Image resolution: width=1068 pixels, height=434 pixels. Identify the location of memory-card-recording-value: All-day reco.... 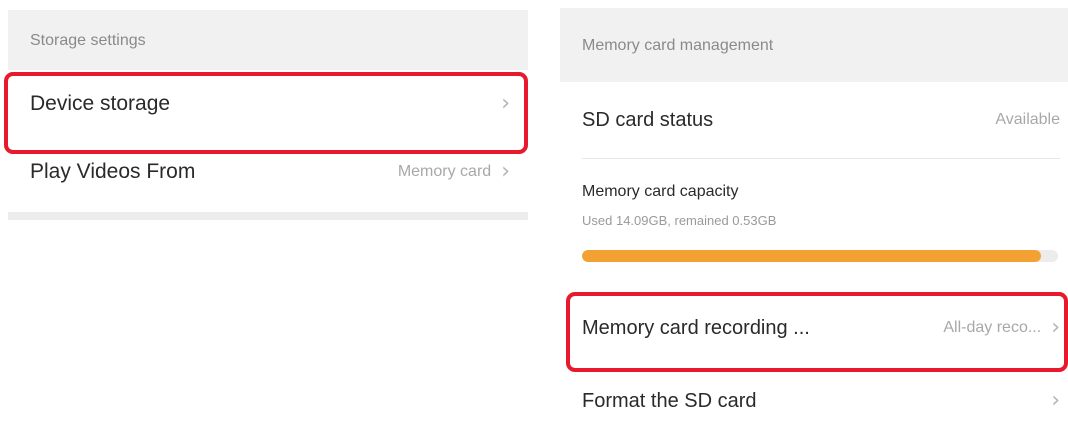
(992, 327).